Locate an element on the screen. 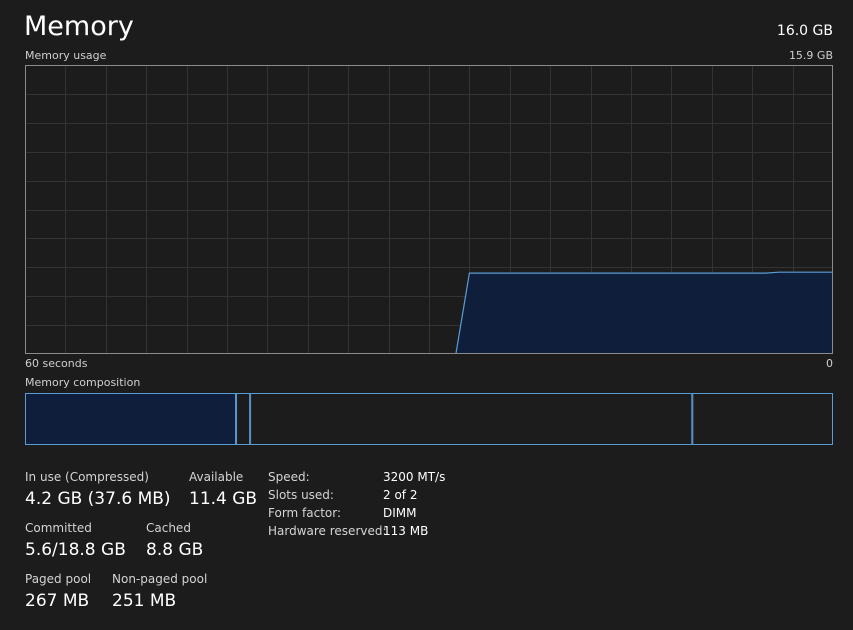 The height and width of the screenshot is (630, 853). memory-composition-bar is located at coordinates (429, 419).